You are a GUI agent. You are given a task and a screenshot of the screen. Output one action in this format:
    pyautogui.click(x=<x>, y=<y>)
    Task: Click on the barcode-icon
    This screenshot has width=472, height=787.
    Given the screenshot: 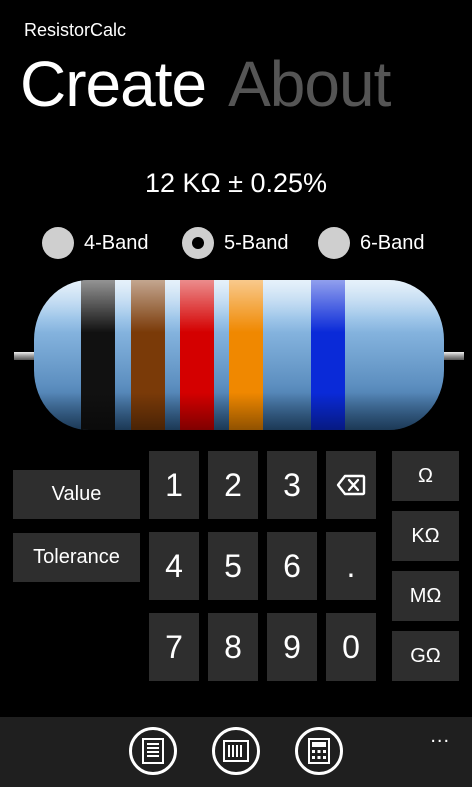 What is the action you would take?
    pyautogui.click(x=236, y=751)
    